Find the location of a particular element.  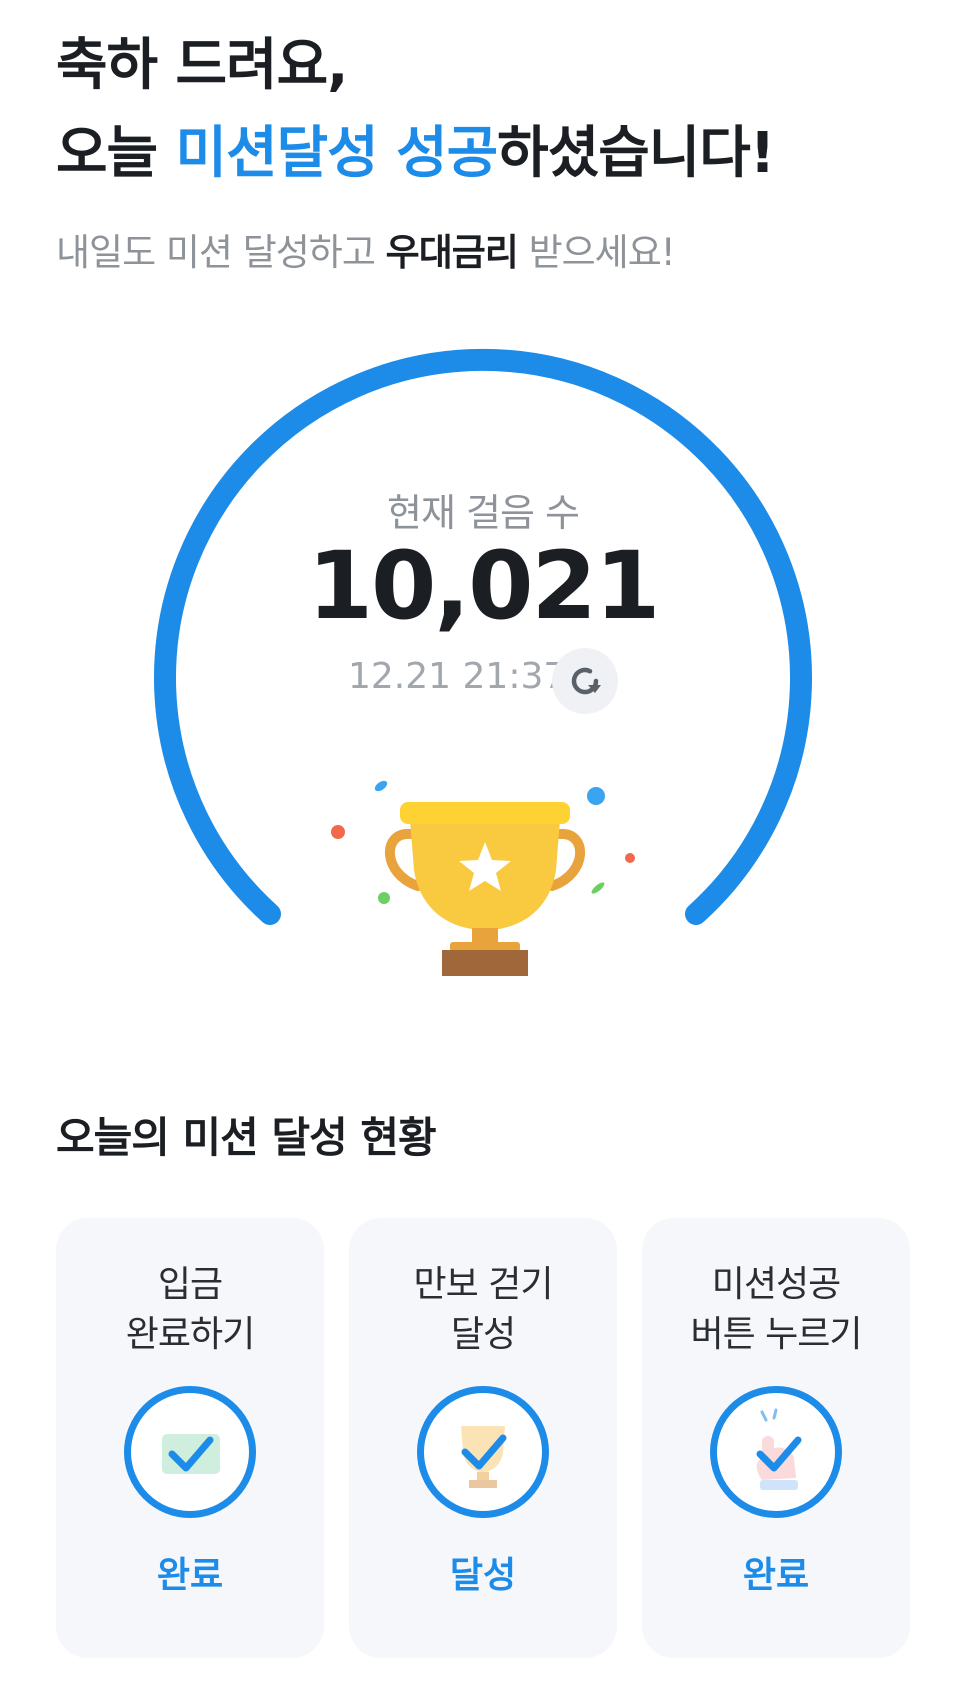

mission-card-walk: 만보 걷기 달성 달성 is located at coordinates (483, 1438).